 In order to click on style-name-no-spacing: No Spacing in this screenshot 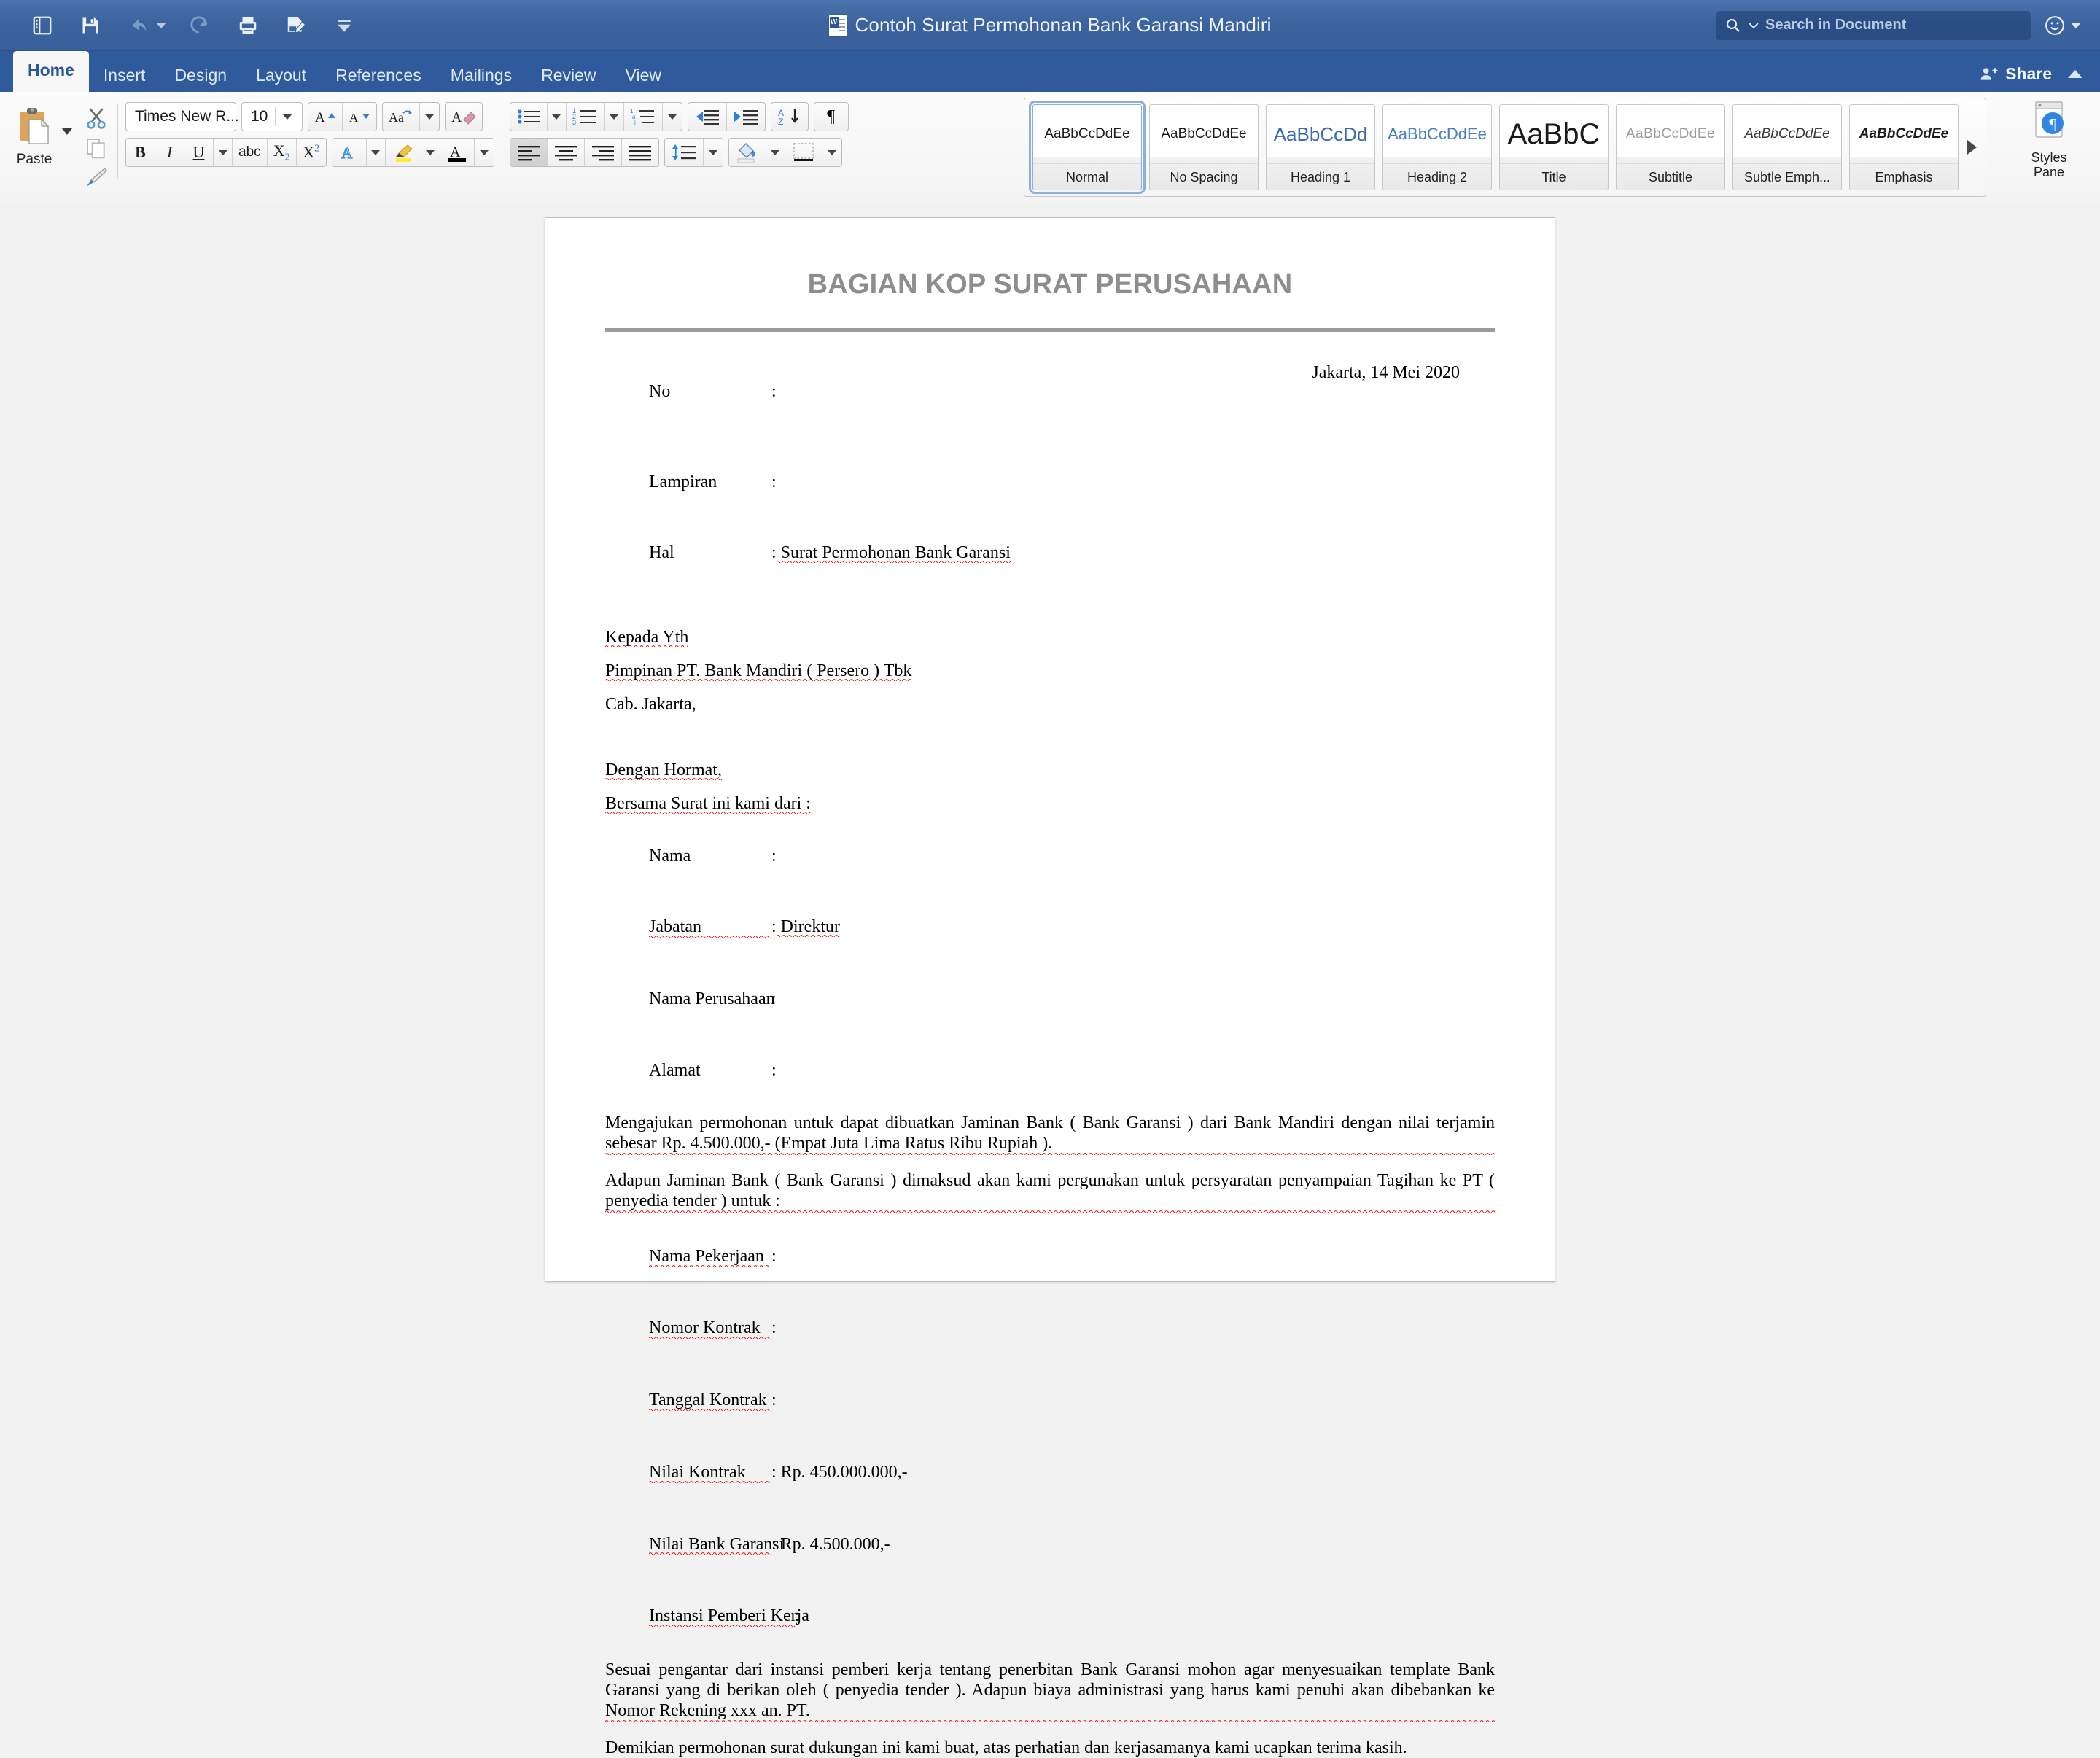, I will do `click(1204, 176)`.